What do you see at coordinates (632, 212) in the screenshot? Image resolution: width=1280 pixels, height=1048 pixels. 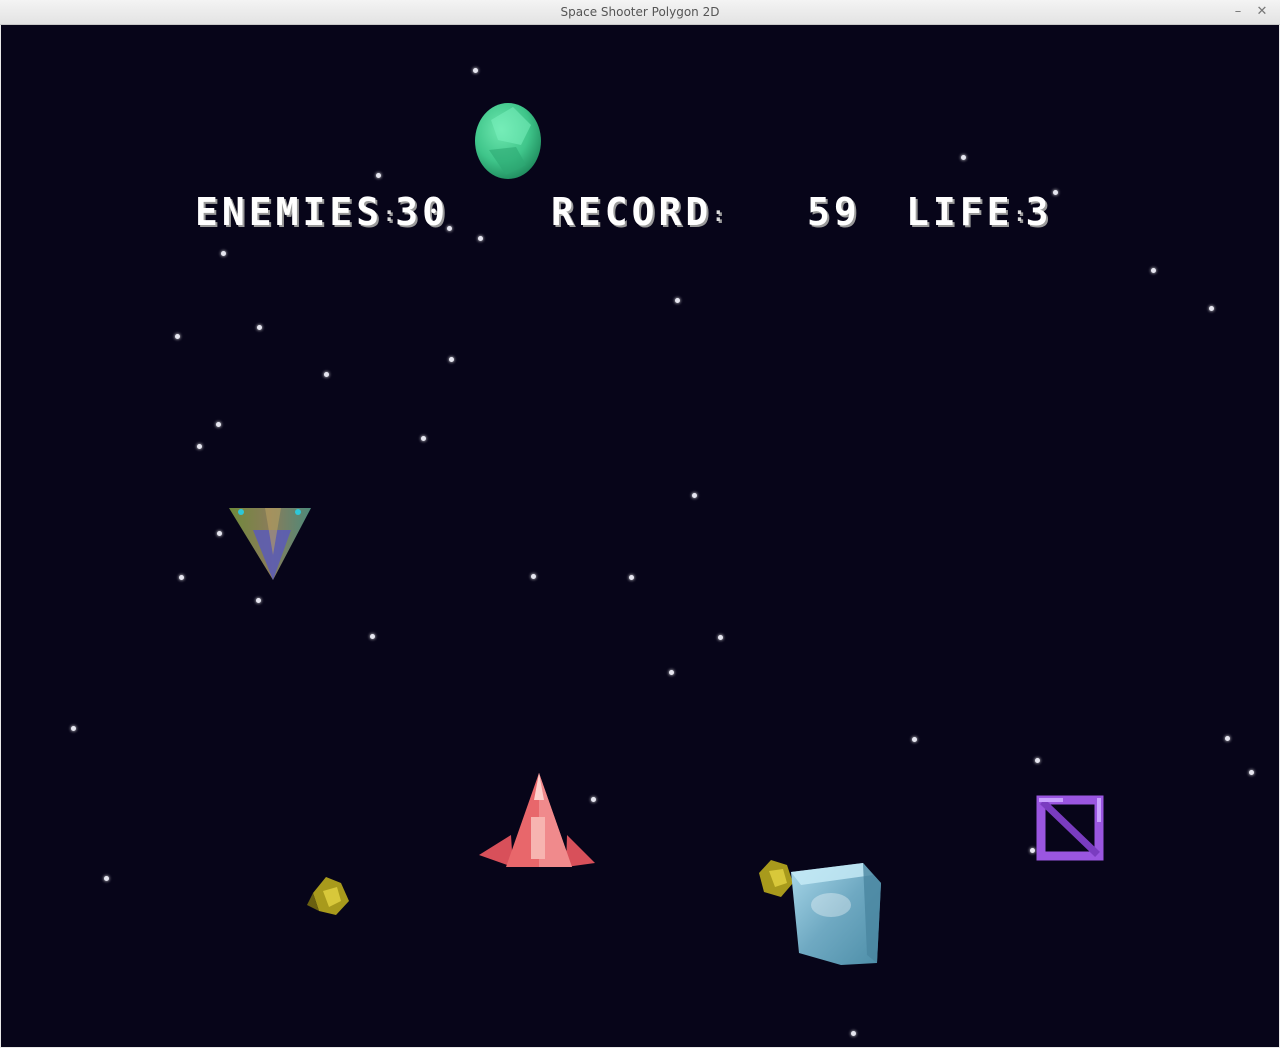 I see `record-label: RECORD` at bounding box center [632, 212].